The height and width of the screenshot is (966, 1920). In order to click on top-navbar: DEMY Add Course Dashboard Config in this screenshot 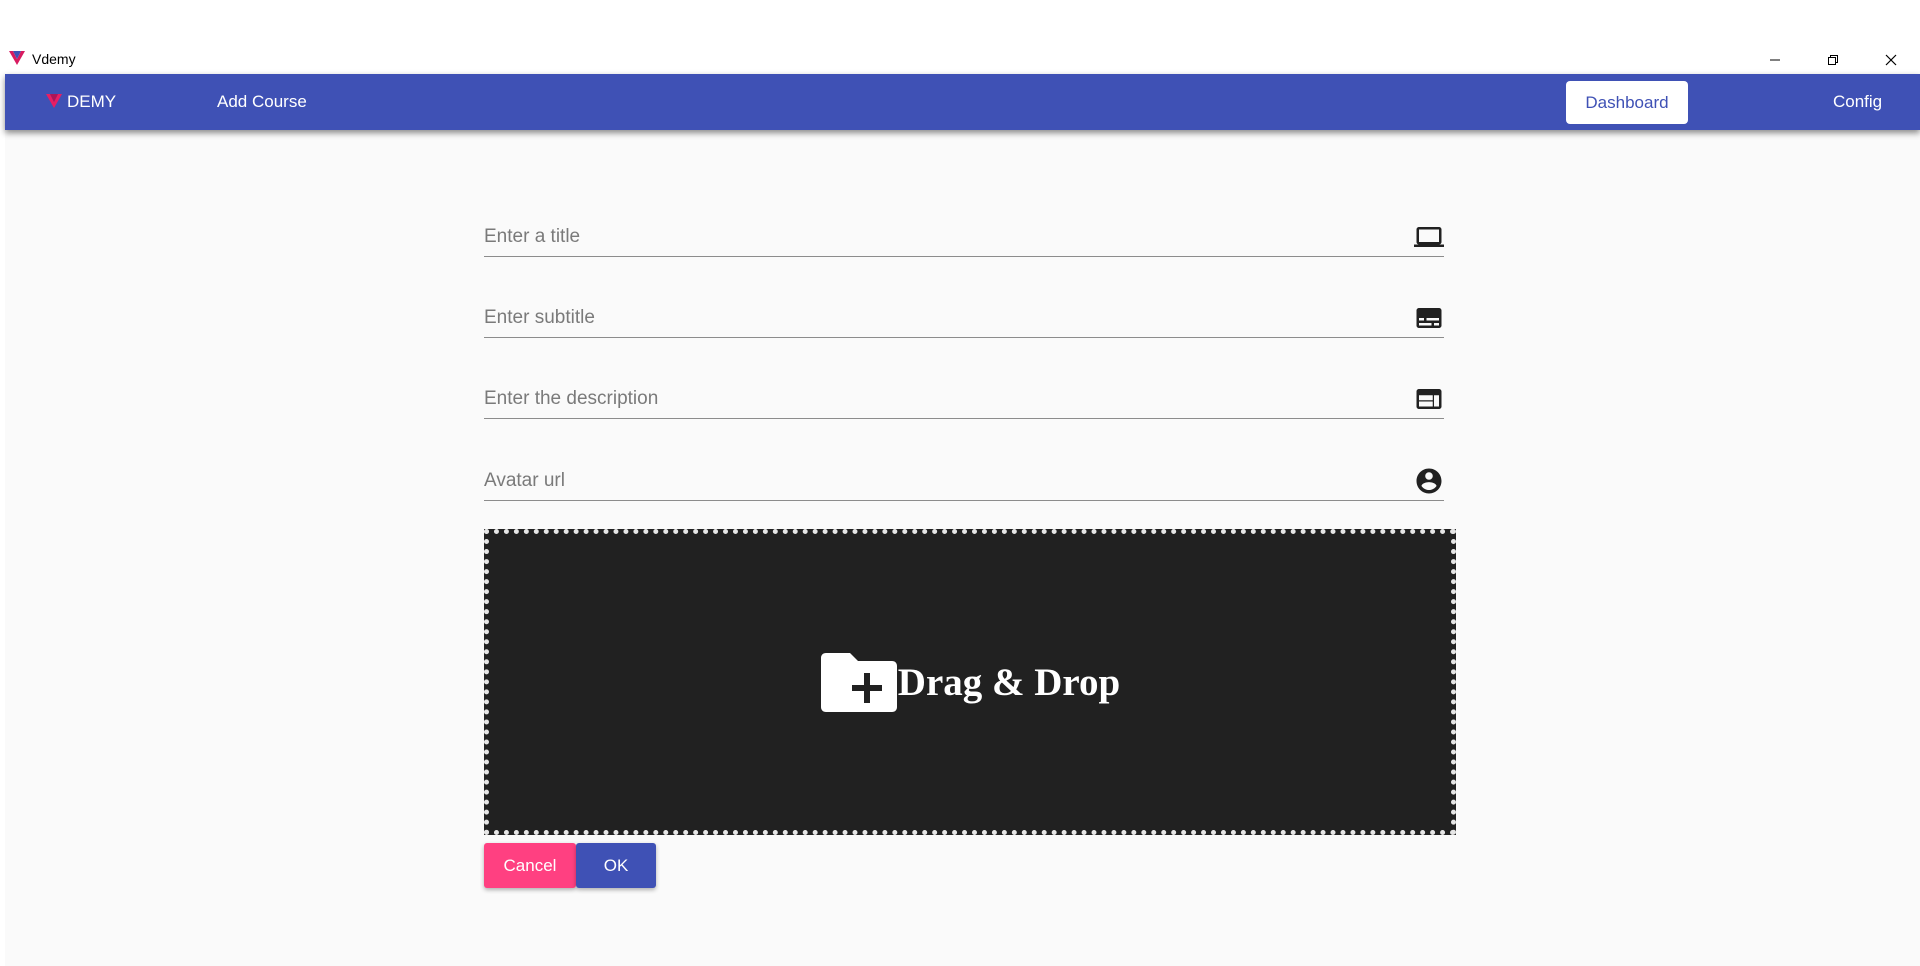, I will do `click(962, 102)`.